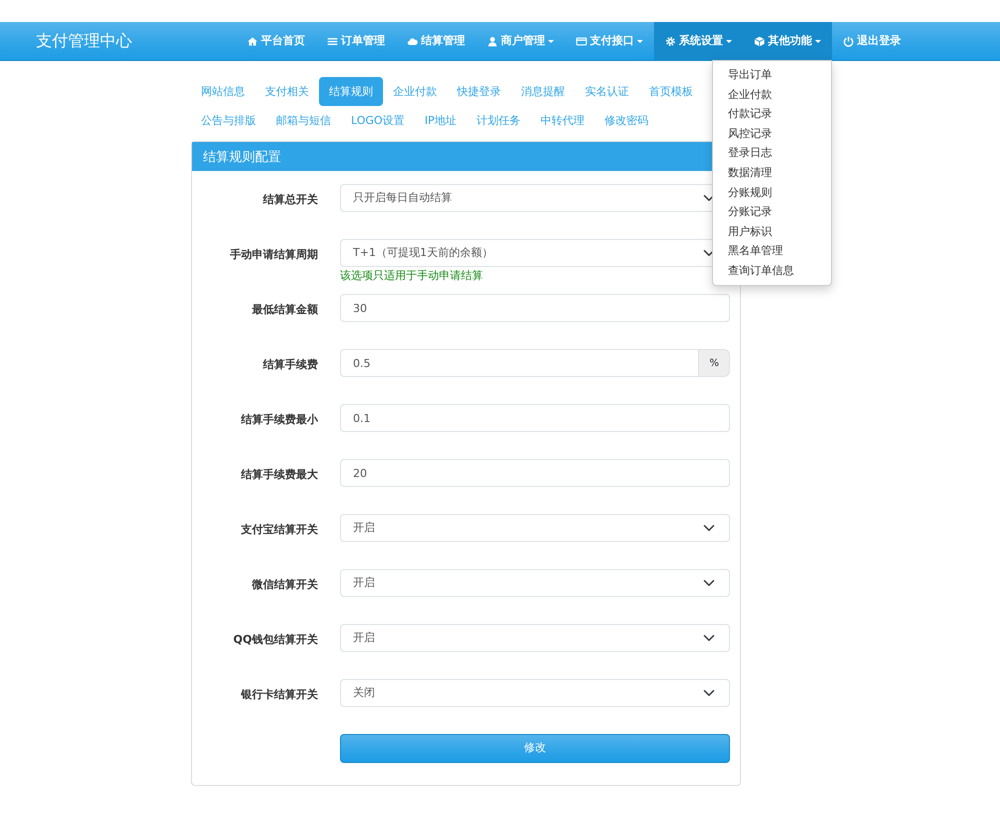  Describe the element at coordinates (279, 475) in the screenshot. I see `field-label: 结算手续费最大` at that location.